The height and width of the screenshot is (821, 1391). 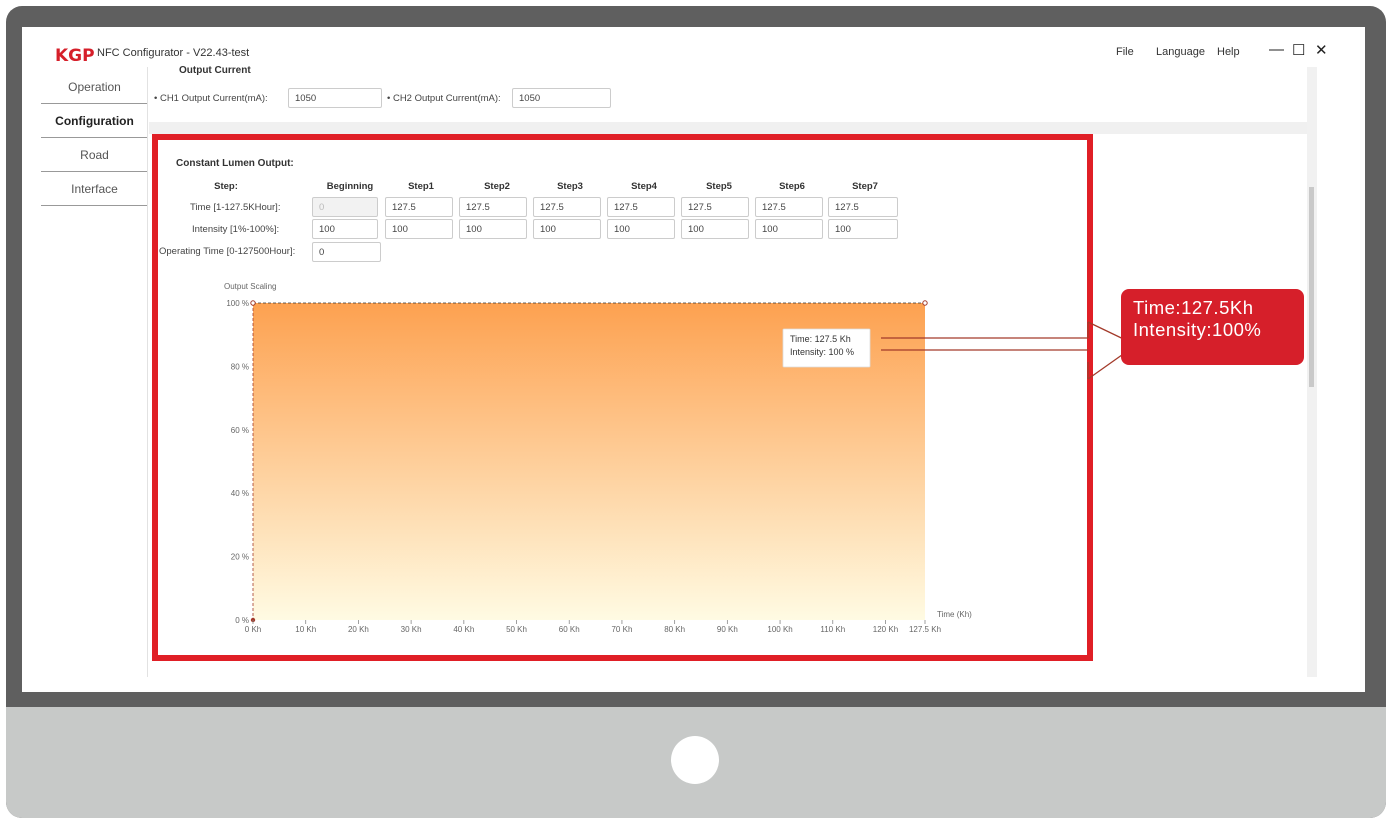 What do you see at coordinates (358, 629) in the screenshot?
I see `x-tick-label: 20 Kh` at bounding box center [358, 629].